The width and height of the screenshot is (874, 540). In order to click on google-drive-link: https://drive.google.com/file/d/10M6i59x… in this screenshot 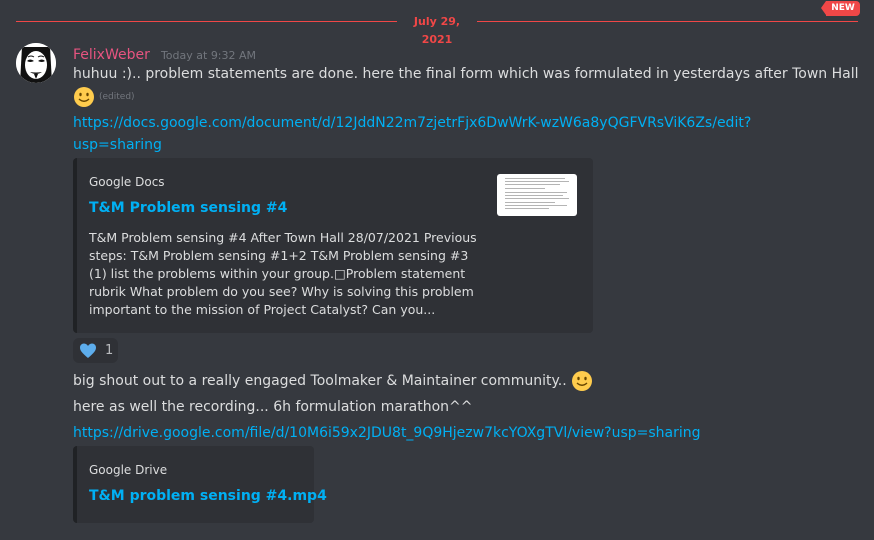, I will do `click(387, 433)`.